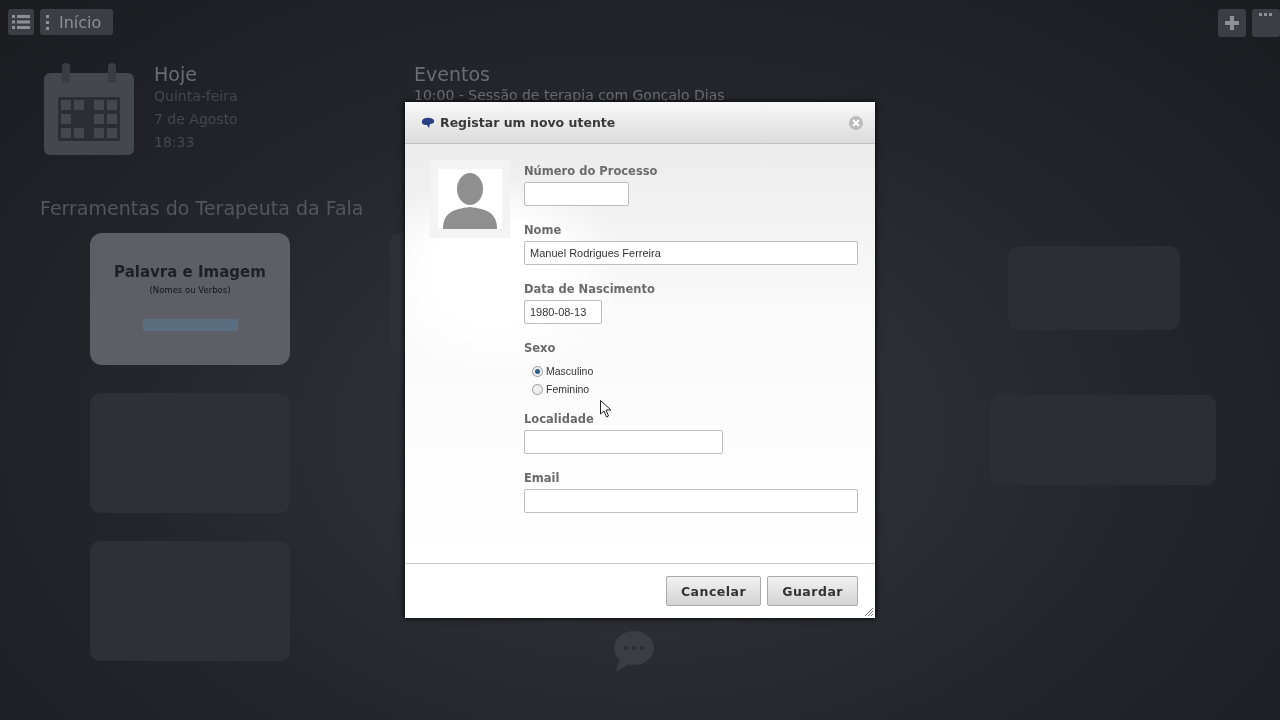 The width and height of the screenshot is (1280, 720). I want to click on field-label: Email, so click(542, 478).